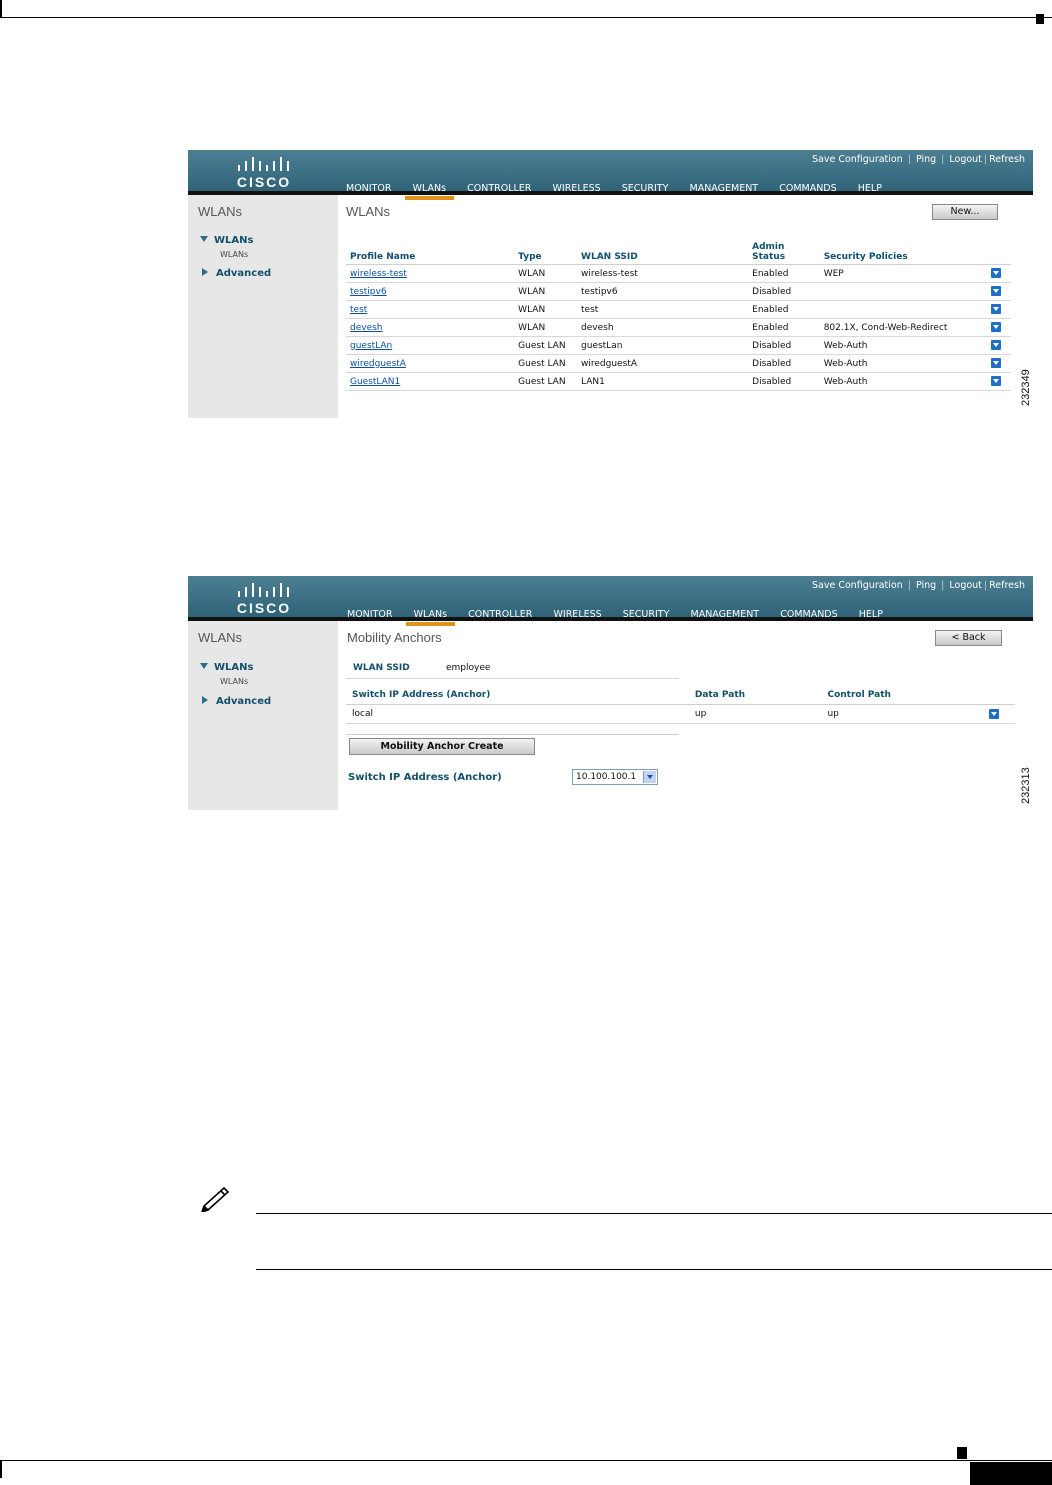 This screenshot has width=1052, height=1485. What do you see at coordinates (649, 777) in the screenshot?
I see `chevron-down-icon` at bounding box center [649, 777].